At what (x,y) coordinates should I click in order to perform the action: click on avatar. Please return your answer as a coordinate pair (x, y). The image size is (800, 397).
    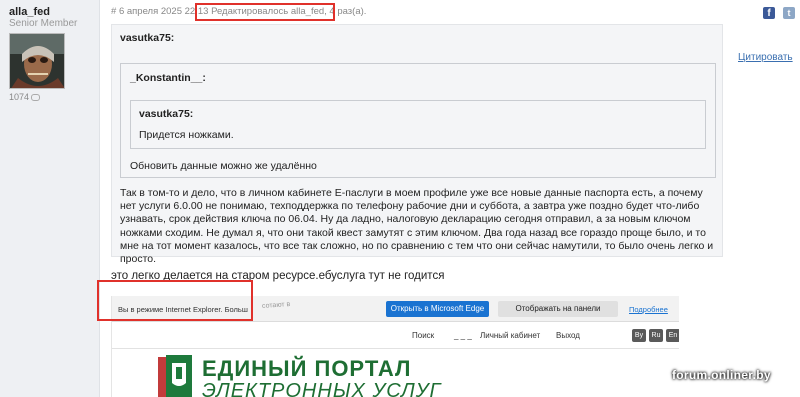
    Looking at the image, I should click on (37, 61).